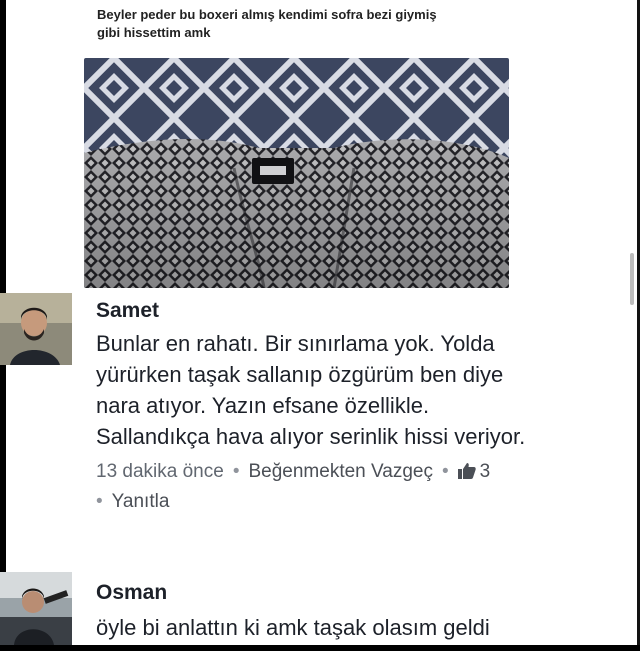 Image resolution: width=640 pixels, height=651 pixels. What do you see at coordinates (263, 405) in the screenshot?
I see `comment-text-line: nara atıyor. Yazın efsane özellikle.` at bounding box center [263, 405].